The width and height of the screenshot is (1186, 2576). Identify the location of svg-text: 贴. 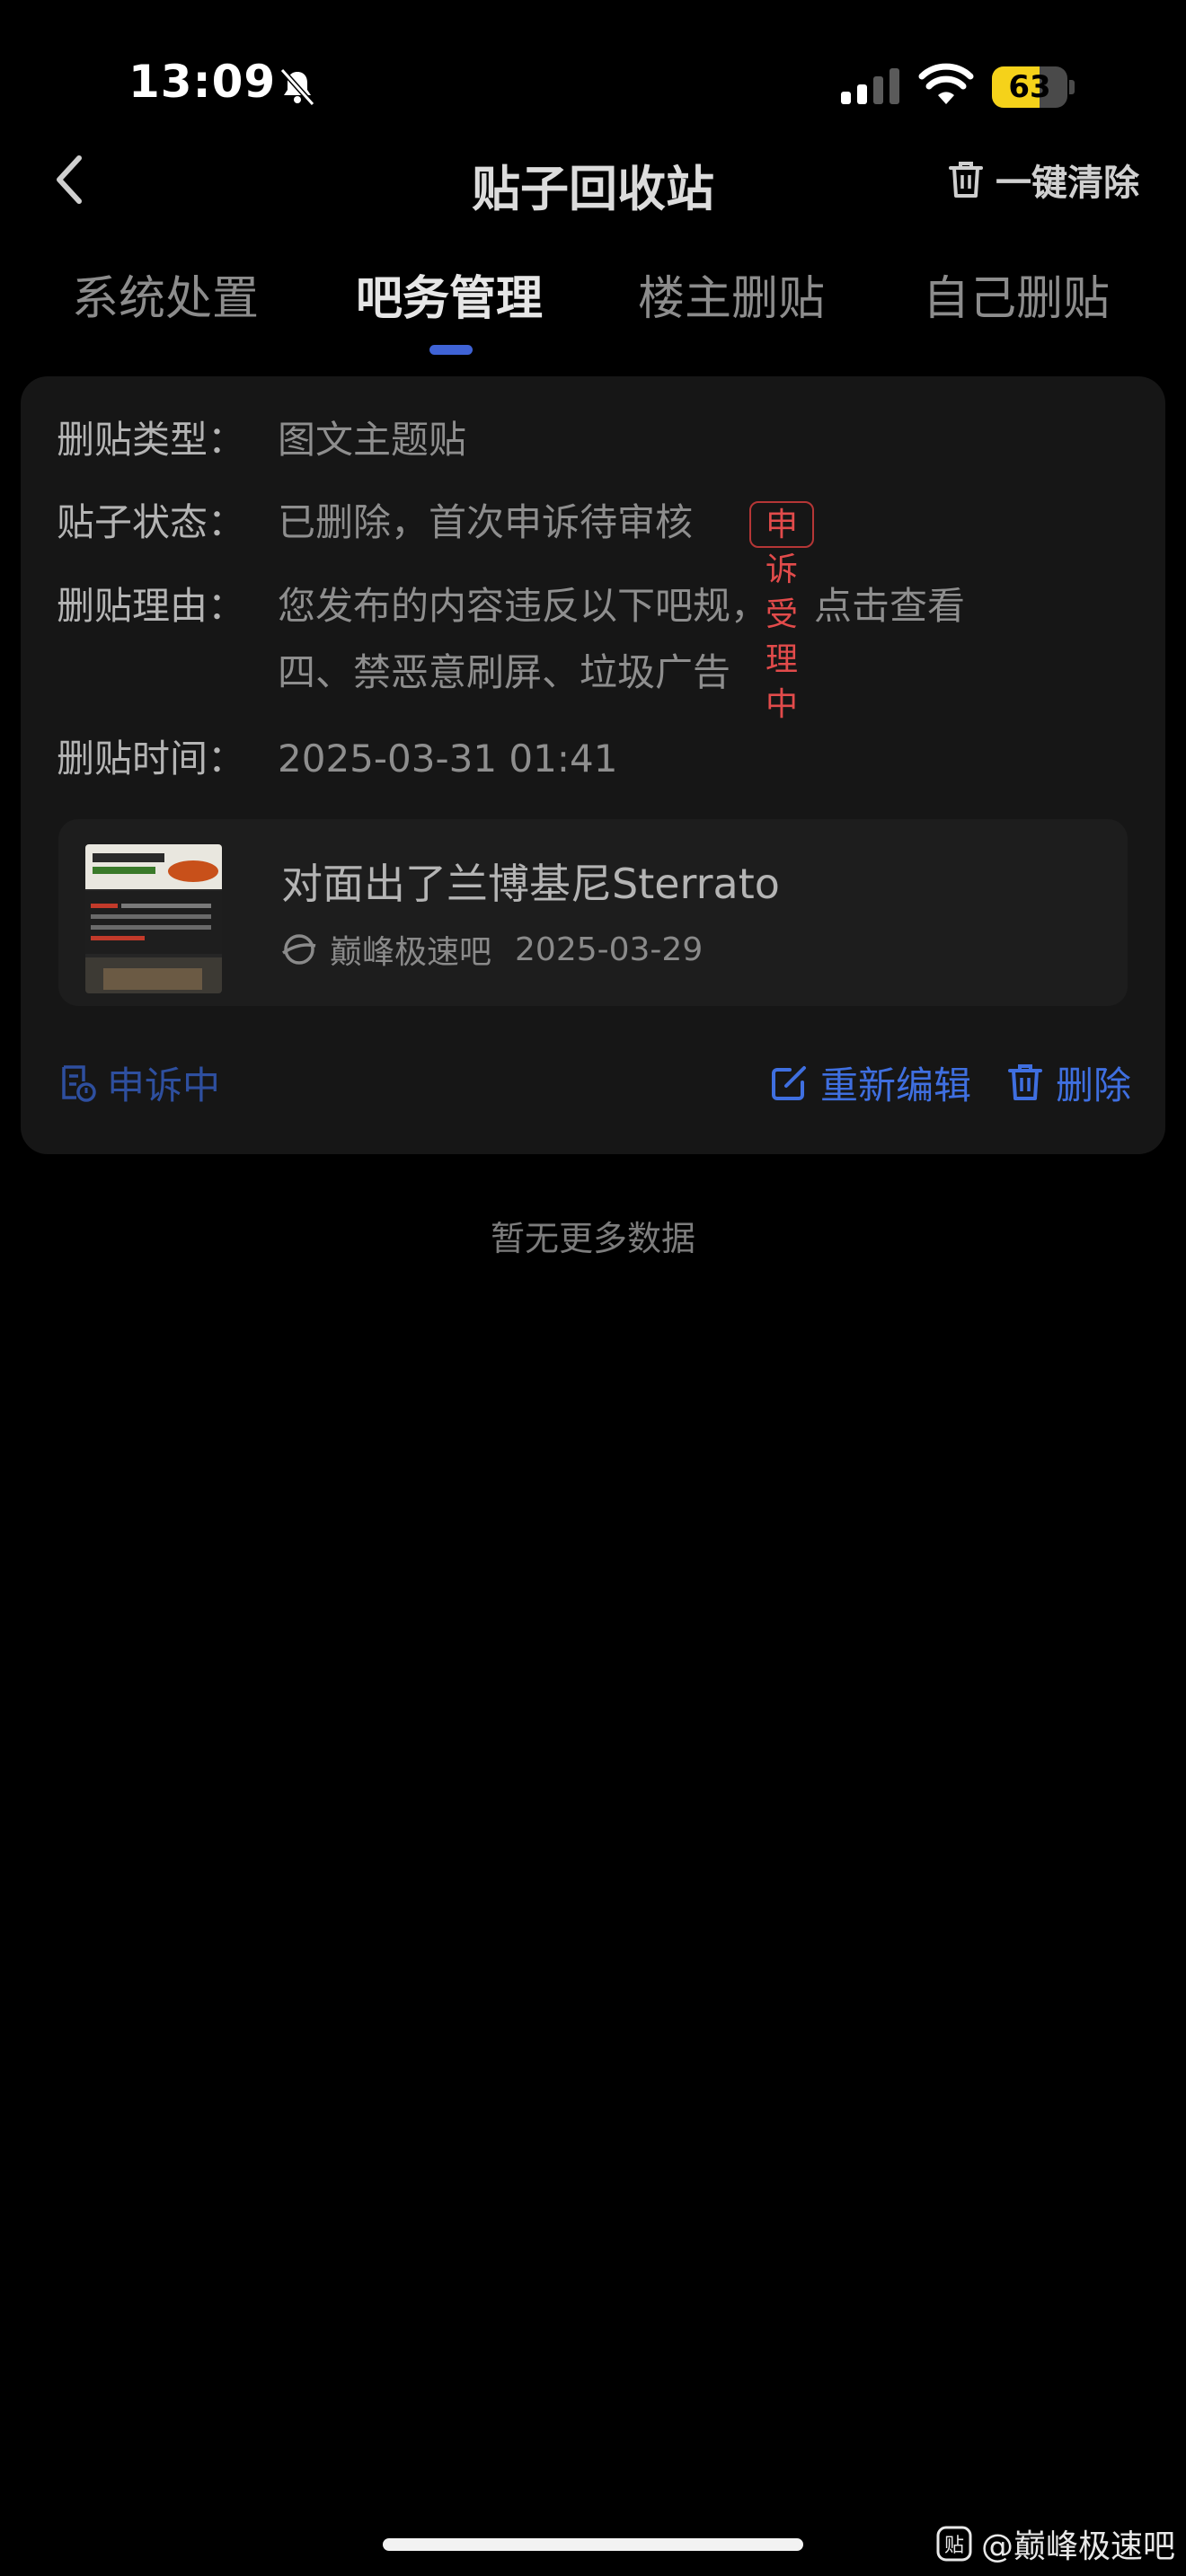
(954, 2546).